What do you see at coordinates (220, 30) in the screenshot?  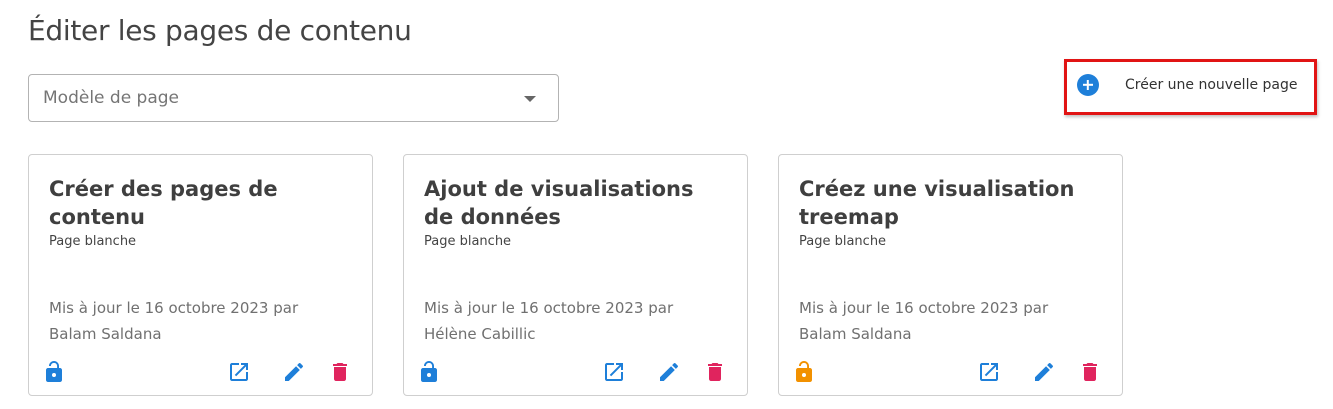 I see `page-title: Éditer les pages de contenu` at bounding box center [220, 30].